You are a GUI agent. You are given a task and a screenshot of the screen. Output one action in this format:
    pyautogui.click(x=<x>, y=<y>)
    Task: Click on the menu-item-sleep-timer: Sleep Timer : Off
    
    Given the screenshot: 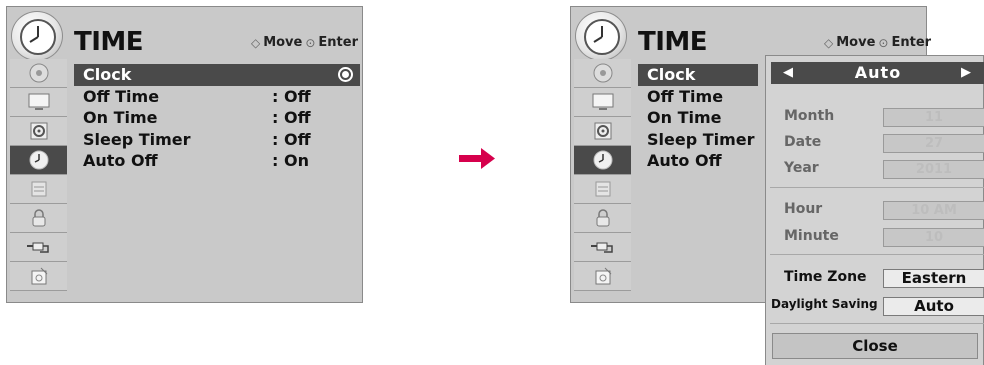 What is the action you would take?
    pyautogui.click(x=217, y=140)
    